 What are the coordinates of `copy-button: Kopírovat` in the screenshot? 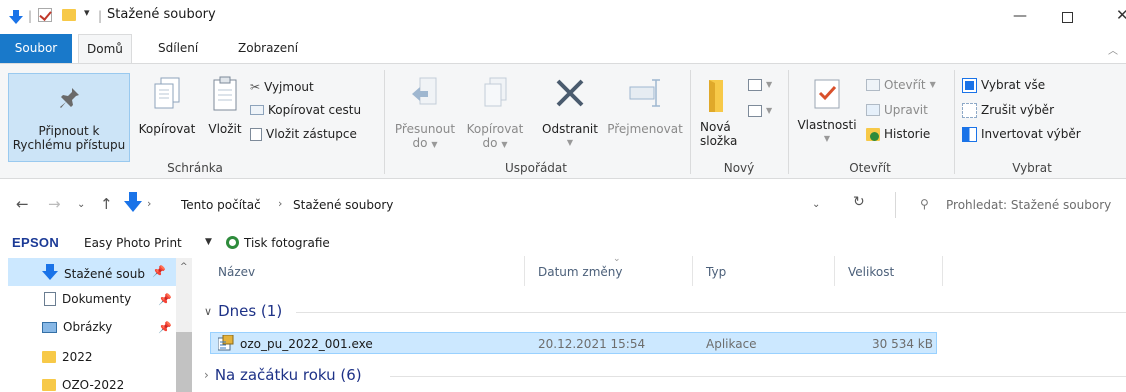 It's located at (167, 106).